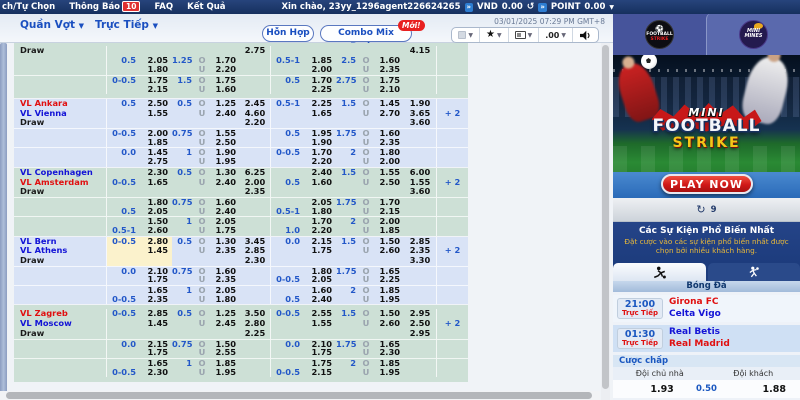 The width and height of the screenshot is (800, 400). What do you see at coordinates (753, 34) in the screenshot?
I see `tab-mini-mines: MINI MINES` at bounding box center [753, 34].